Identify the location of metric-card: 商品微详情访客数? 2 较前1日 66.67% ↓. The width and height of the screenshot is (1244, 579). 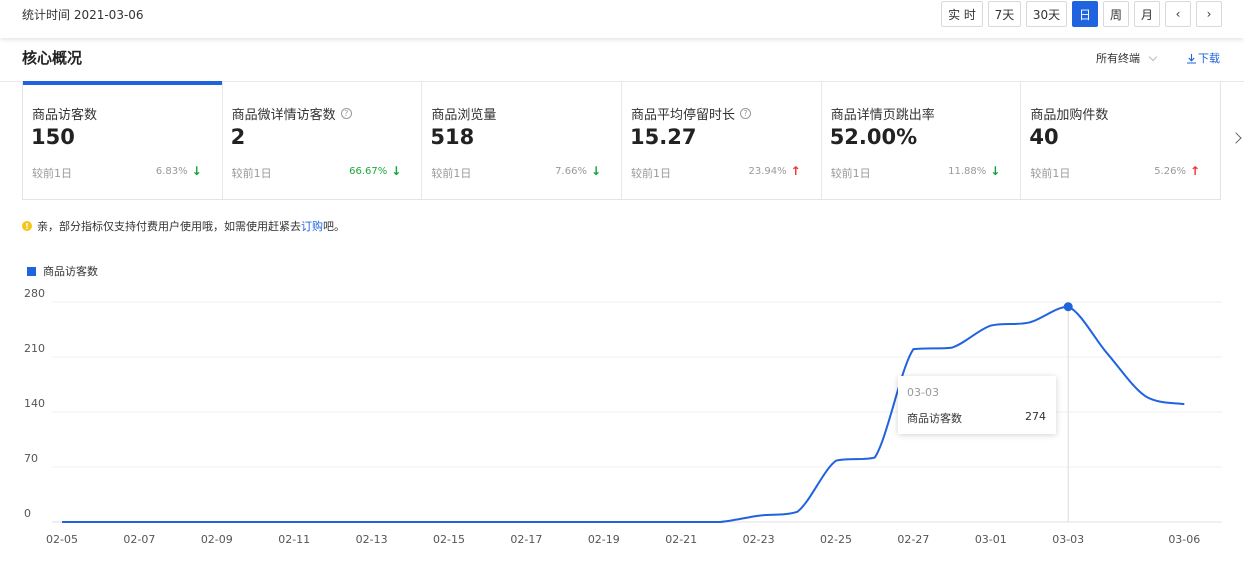
(323, 140).